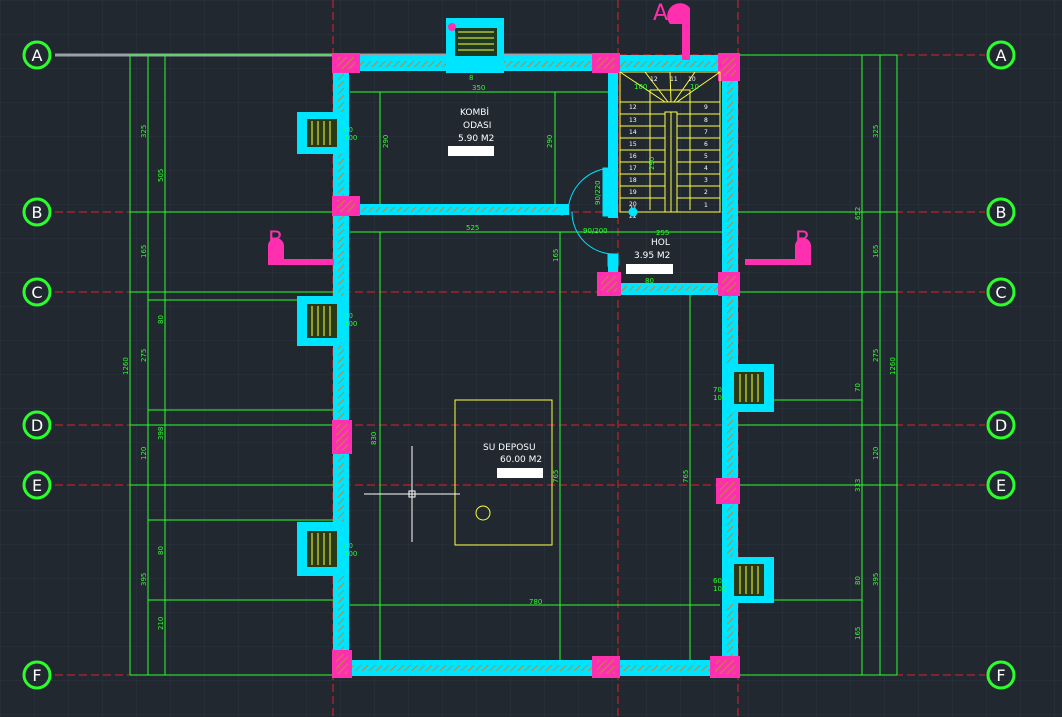  I want to click on svg-text: 350, so click(478, 88).